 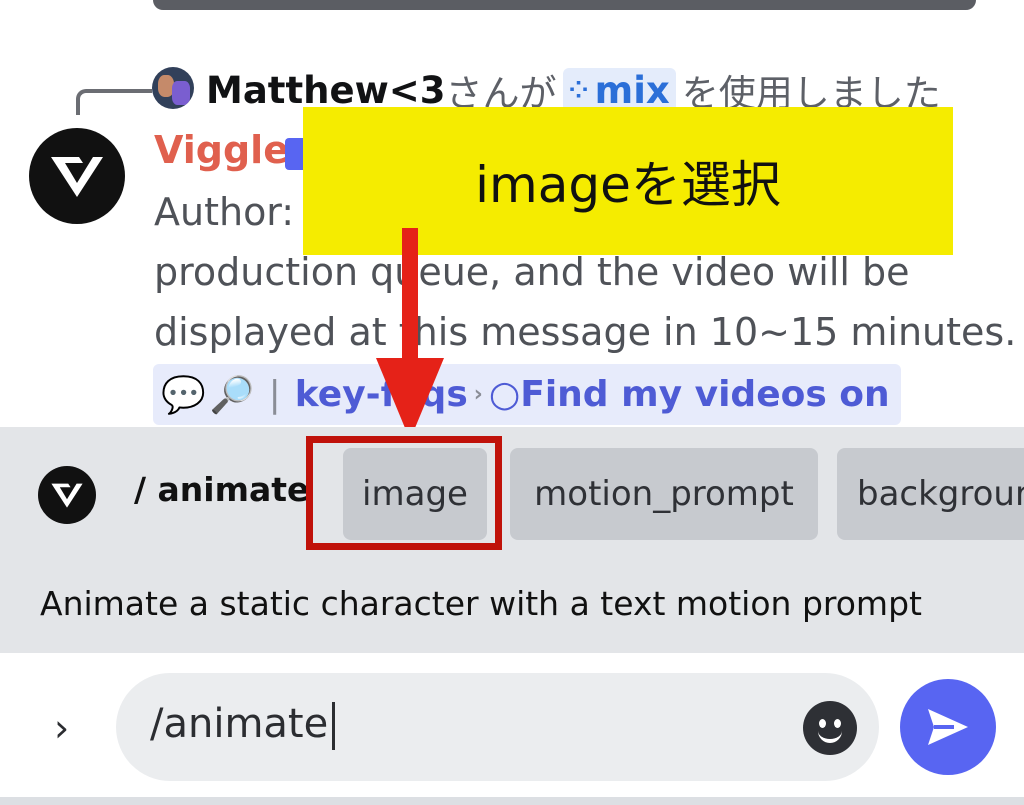 What do you see at coordinates (664, 494) in the screenshot?
I see `option-motion-prompt: motion_prompt` at bounding box center [664, 494].